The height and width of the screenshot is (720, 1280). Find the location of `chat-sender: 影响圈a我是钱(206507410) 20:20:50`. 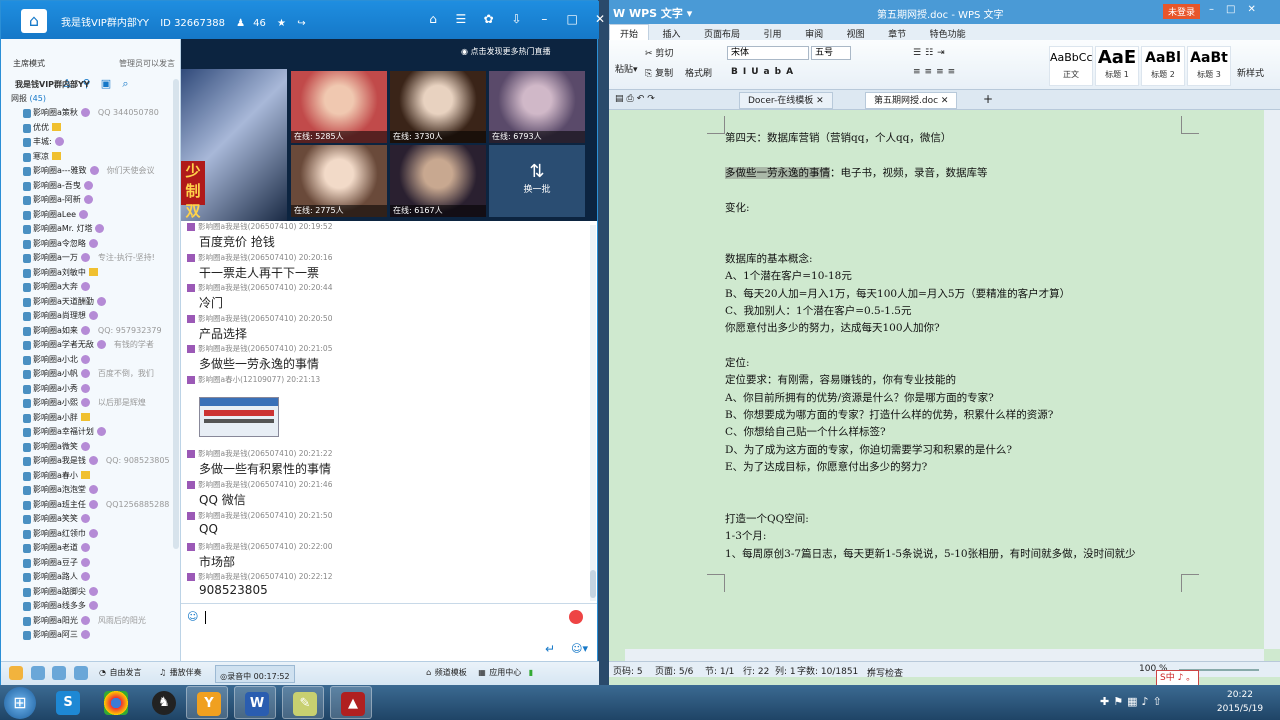

chat-sender: 影响圈a我是钱(206507410) 20:20:50 is located at coordinates (265, 318).